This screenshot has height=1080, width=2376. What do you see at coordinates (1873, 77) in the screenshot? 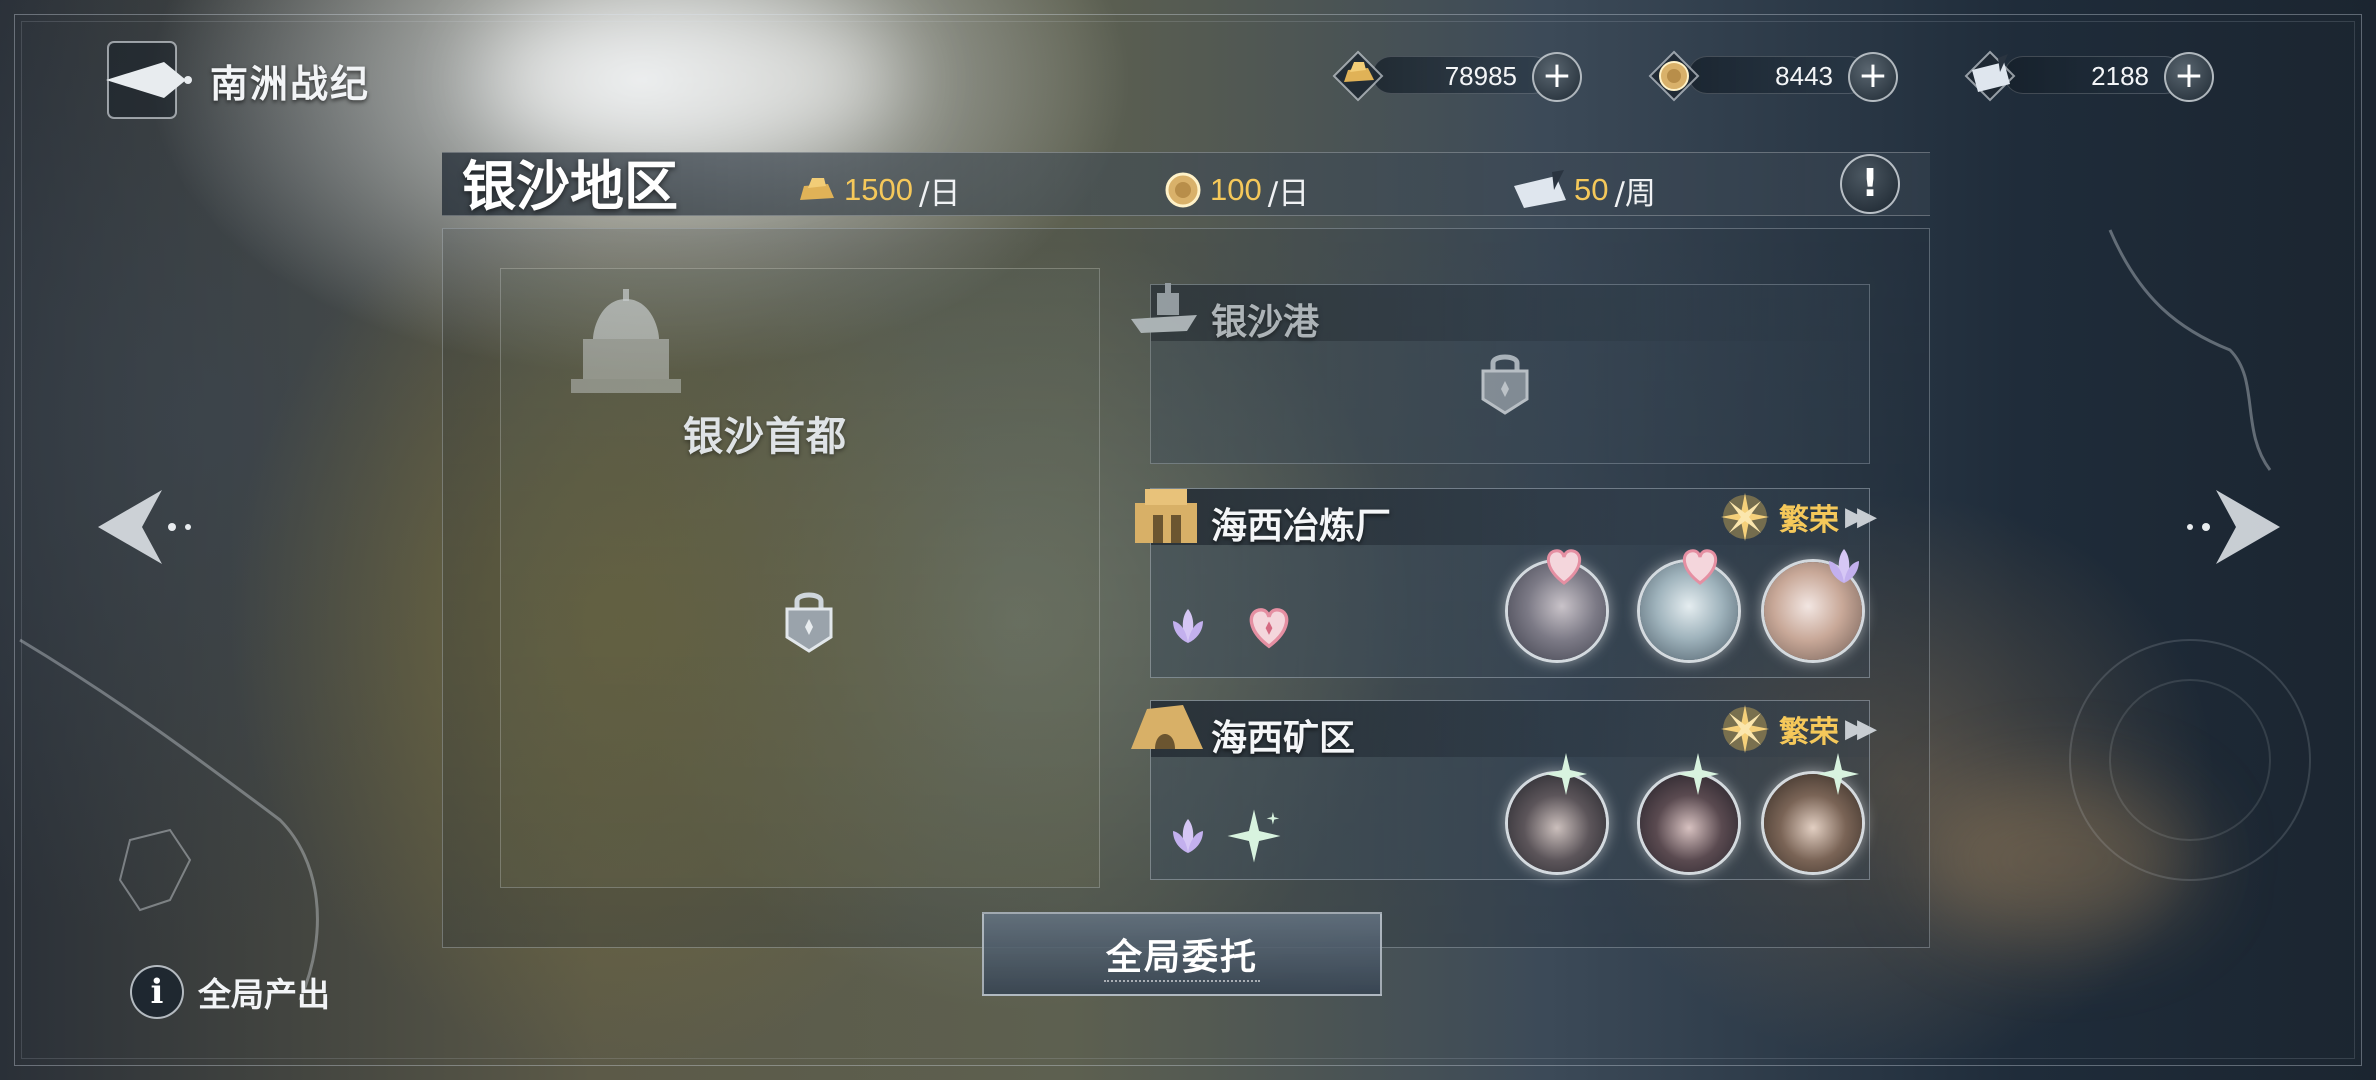
I see `add-coin-button: +` at bounding box center [1873, 77].